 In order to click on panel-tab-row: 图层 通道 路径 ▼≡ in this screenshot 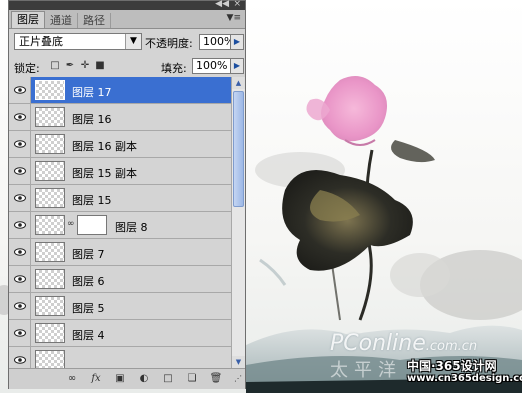, I will do `click(127, 19)`.